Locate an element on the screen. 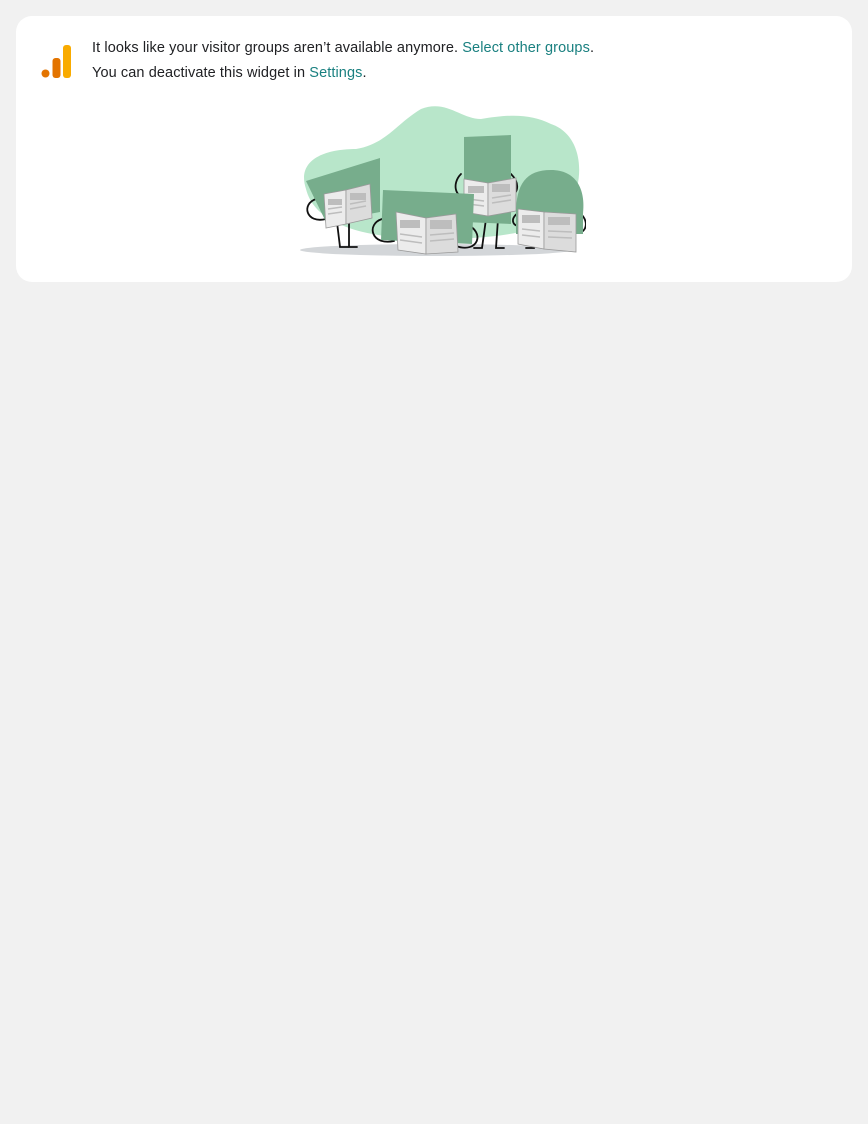 The width and height of the screenshot is (868, 1124). reading-characters-illustration is located at coordinates (443, 181).